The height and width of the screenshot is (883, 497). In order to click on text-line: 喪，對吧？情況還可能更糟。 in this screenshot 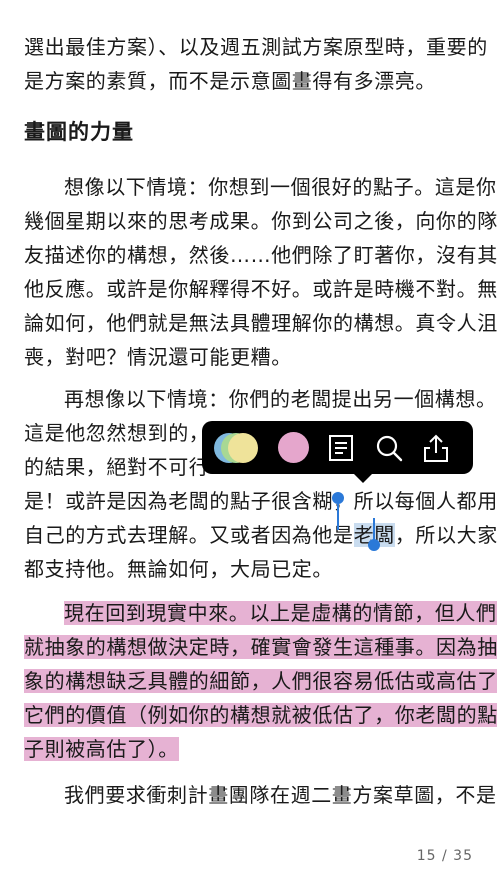, I will do `click(158, 357)`.